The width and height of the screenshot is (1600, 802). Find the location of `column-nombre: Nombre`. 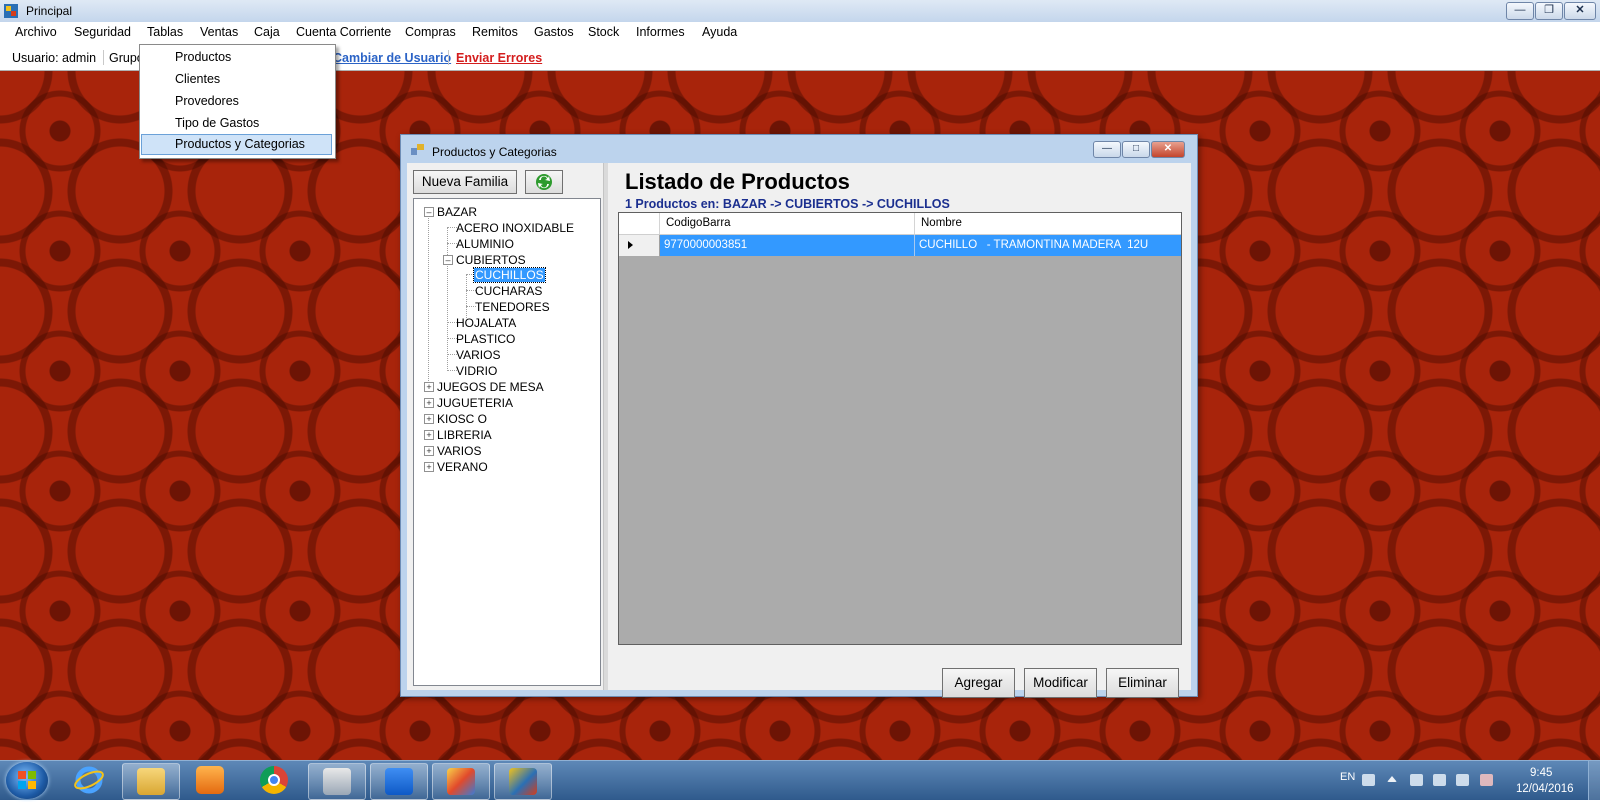

column-nombre: Nombre is located at coordinates (1048, 223).